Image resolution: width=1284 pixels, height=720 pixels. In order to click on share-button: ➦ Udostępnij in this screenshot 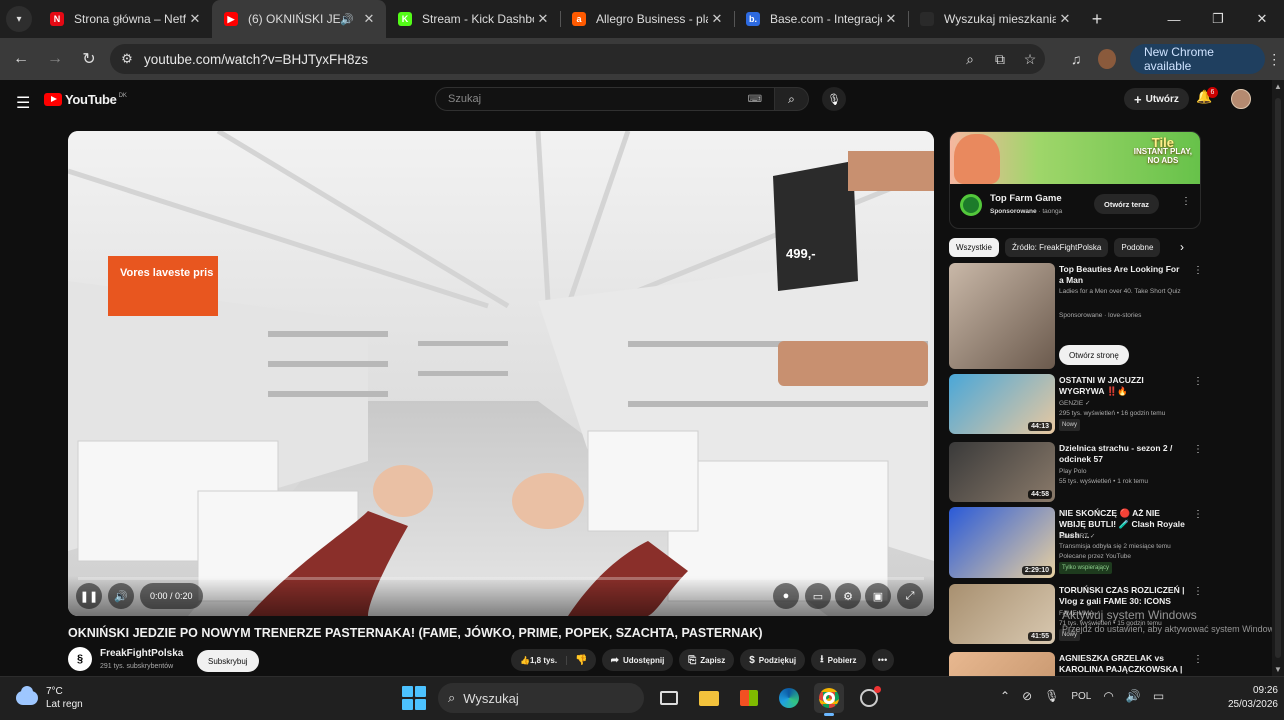, I will do `click(637, 660)`.